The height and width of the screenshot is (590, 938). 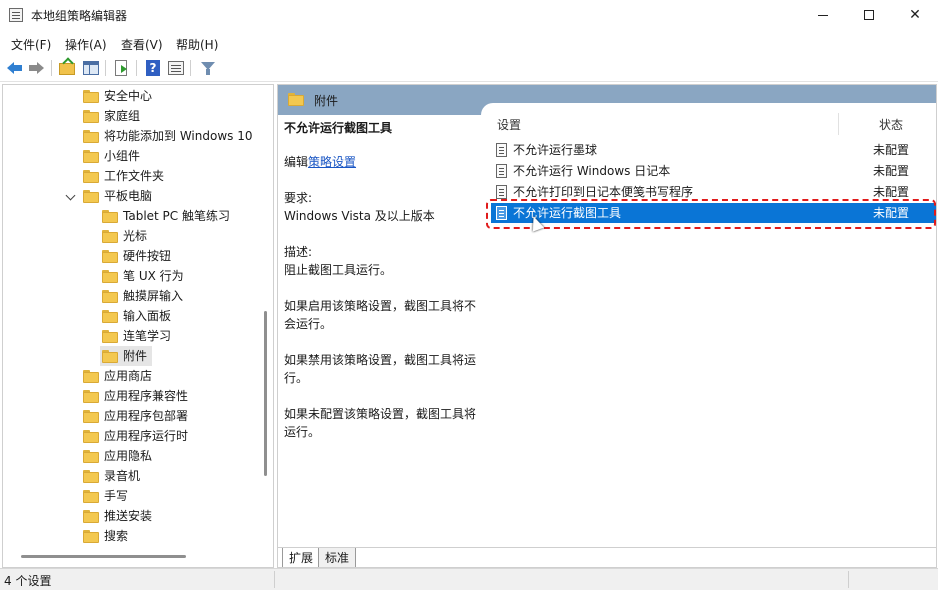 I want to click on properties-icon, so click(x=176, y=68).